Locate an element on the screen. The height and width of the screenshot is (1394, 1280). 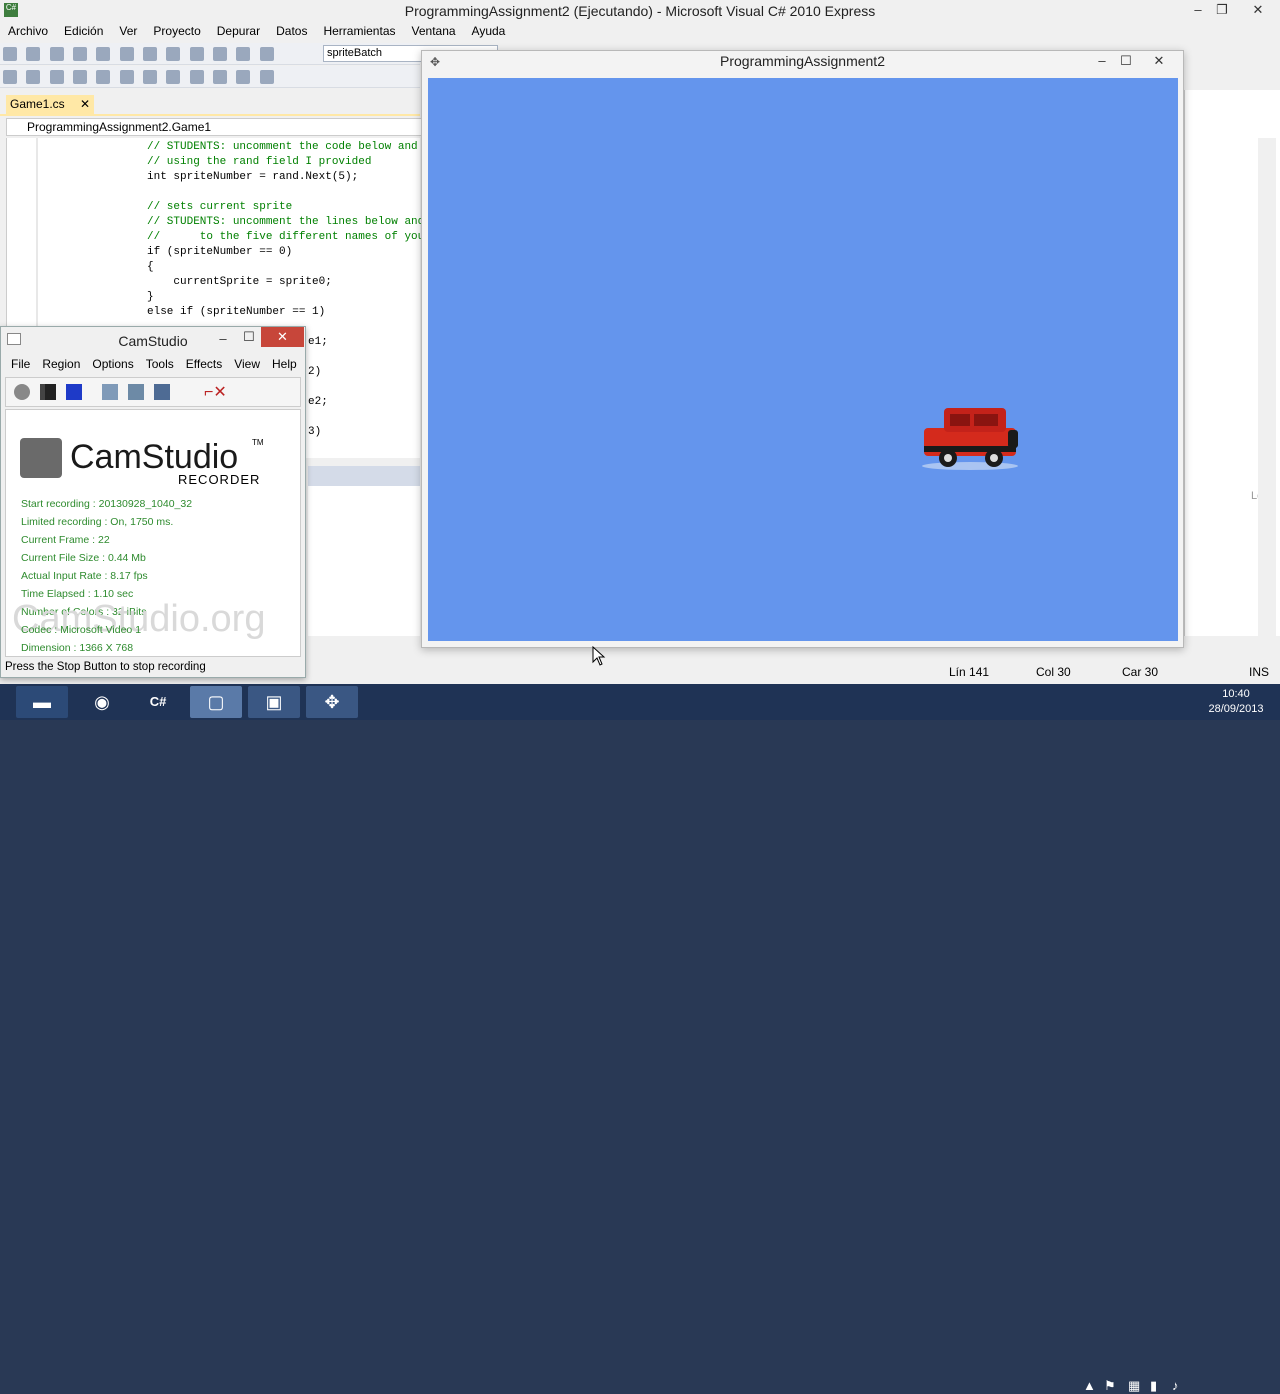
status-line: Lín 141 is located at coordinates (969, 672).